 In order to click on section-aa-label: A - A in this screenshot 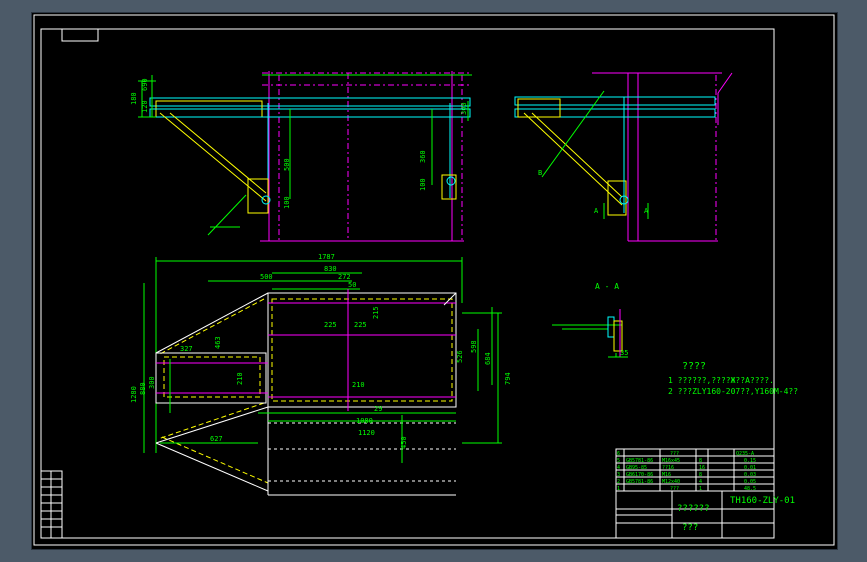, I will do `click(607, 286)`.